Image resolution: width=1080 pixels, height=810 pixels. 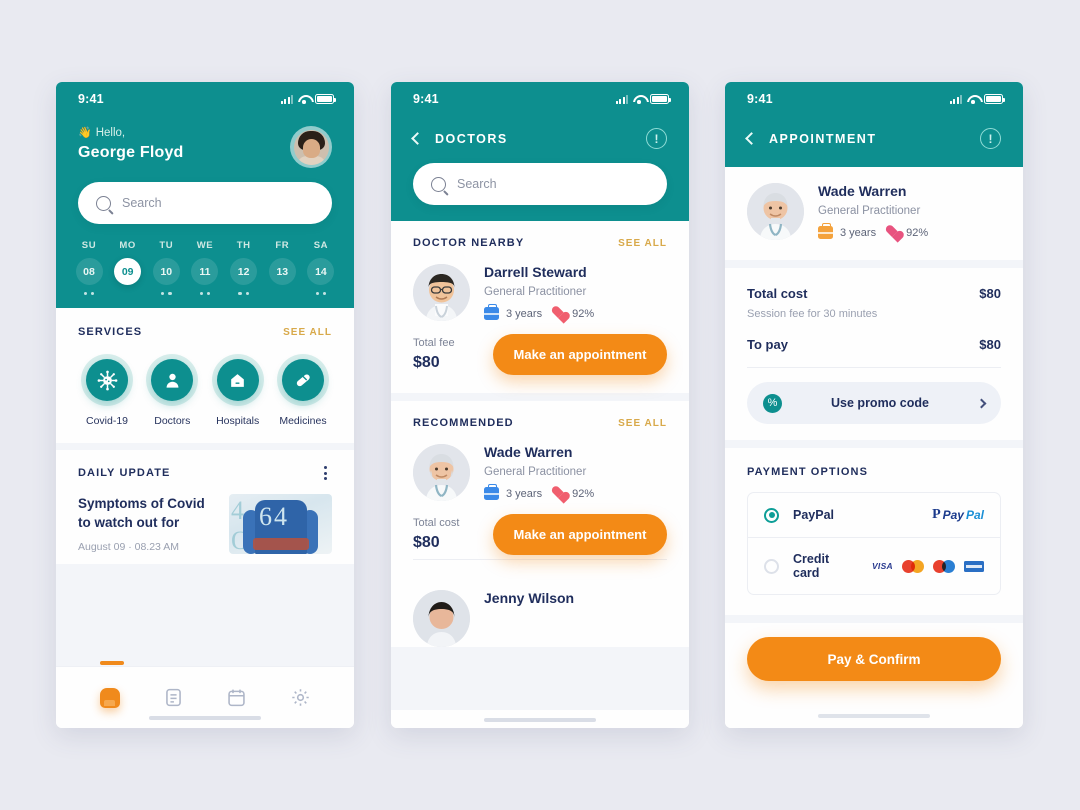 What do you see at coordinates (311, 147) in the screenshot?
I see `user-avatar` at bounding box center [311, 147].